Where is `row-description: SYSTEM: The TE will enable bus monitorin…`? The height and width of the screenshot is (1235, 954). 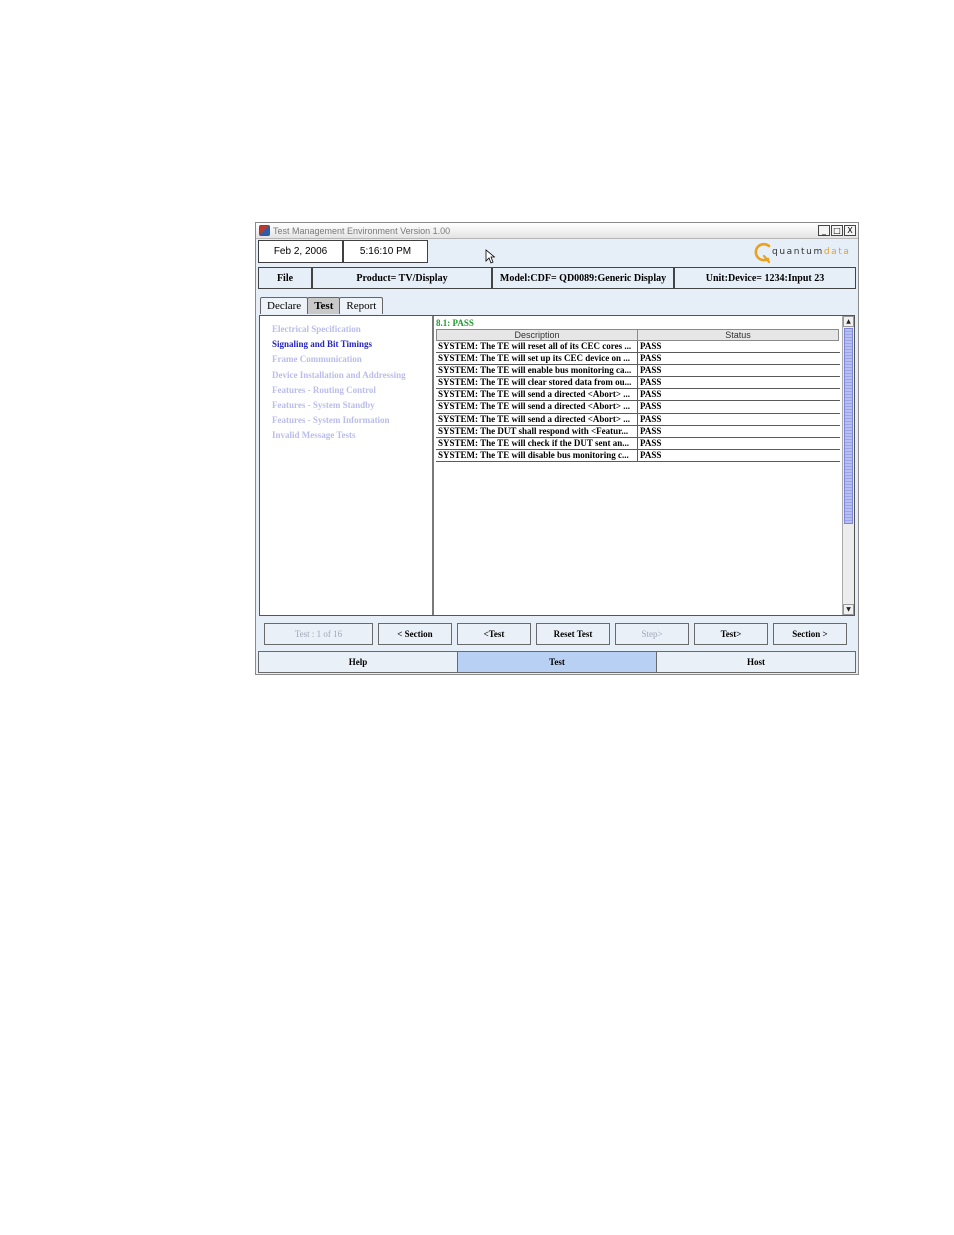 row-description: SYSTEM: The TE will enable bus monitorin… is located at coordinates (537, 371).